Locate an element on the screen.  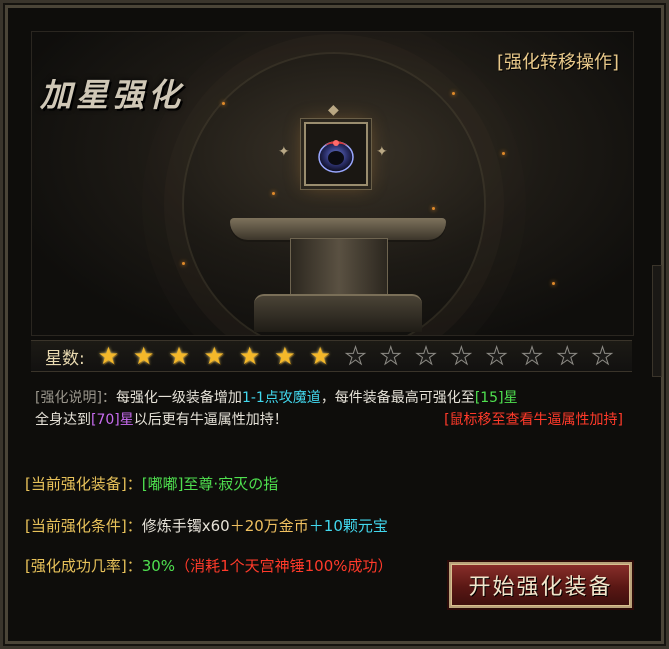
current-equipment-row: [当前强化装备]：[嘟嘟]至尊·寂灭の指 is located at coordinates (151, 483).